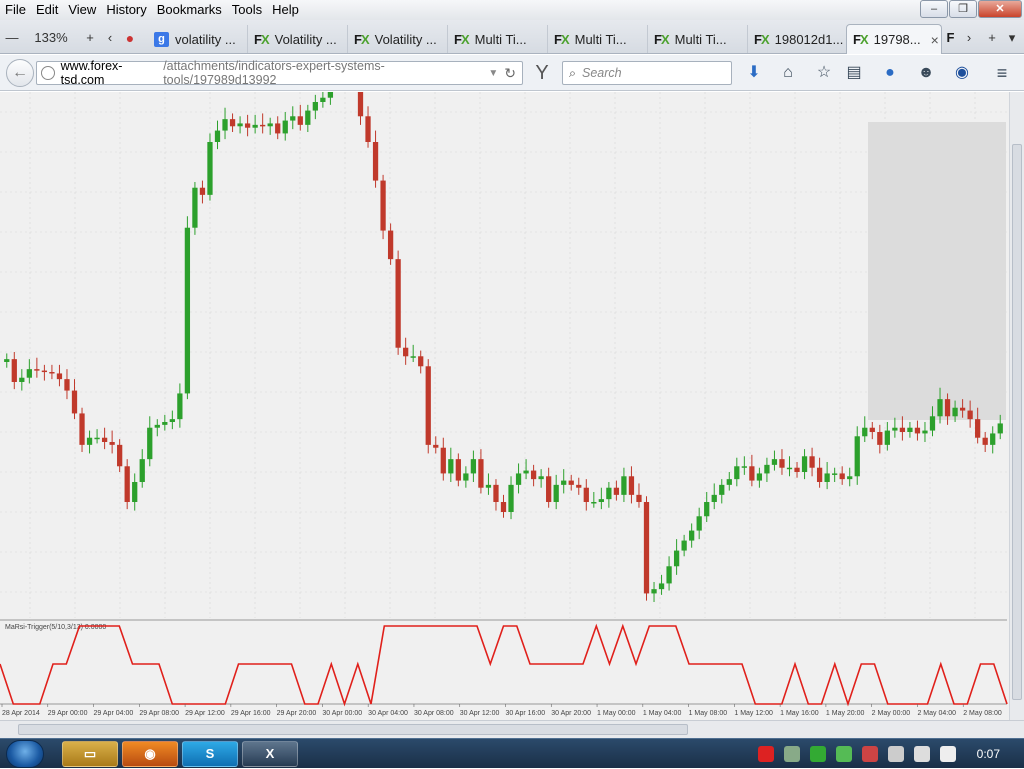 The image size is (1024, 769). Describe the element at coordinates (51, 38) in the screenshot. I see `zoom-level: 133%` at that location.